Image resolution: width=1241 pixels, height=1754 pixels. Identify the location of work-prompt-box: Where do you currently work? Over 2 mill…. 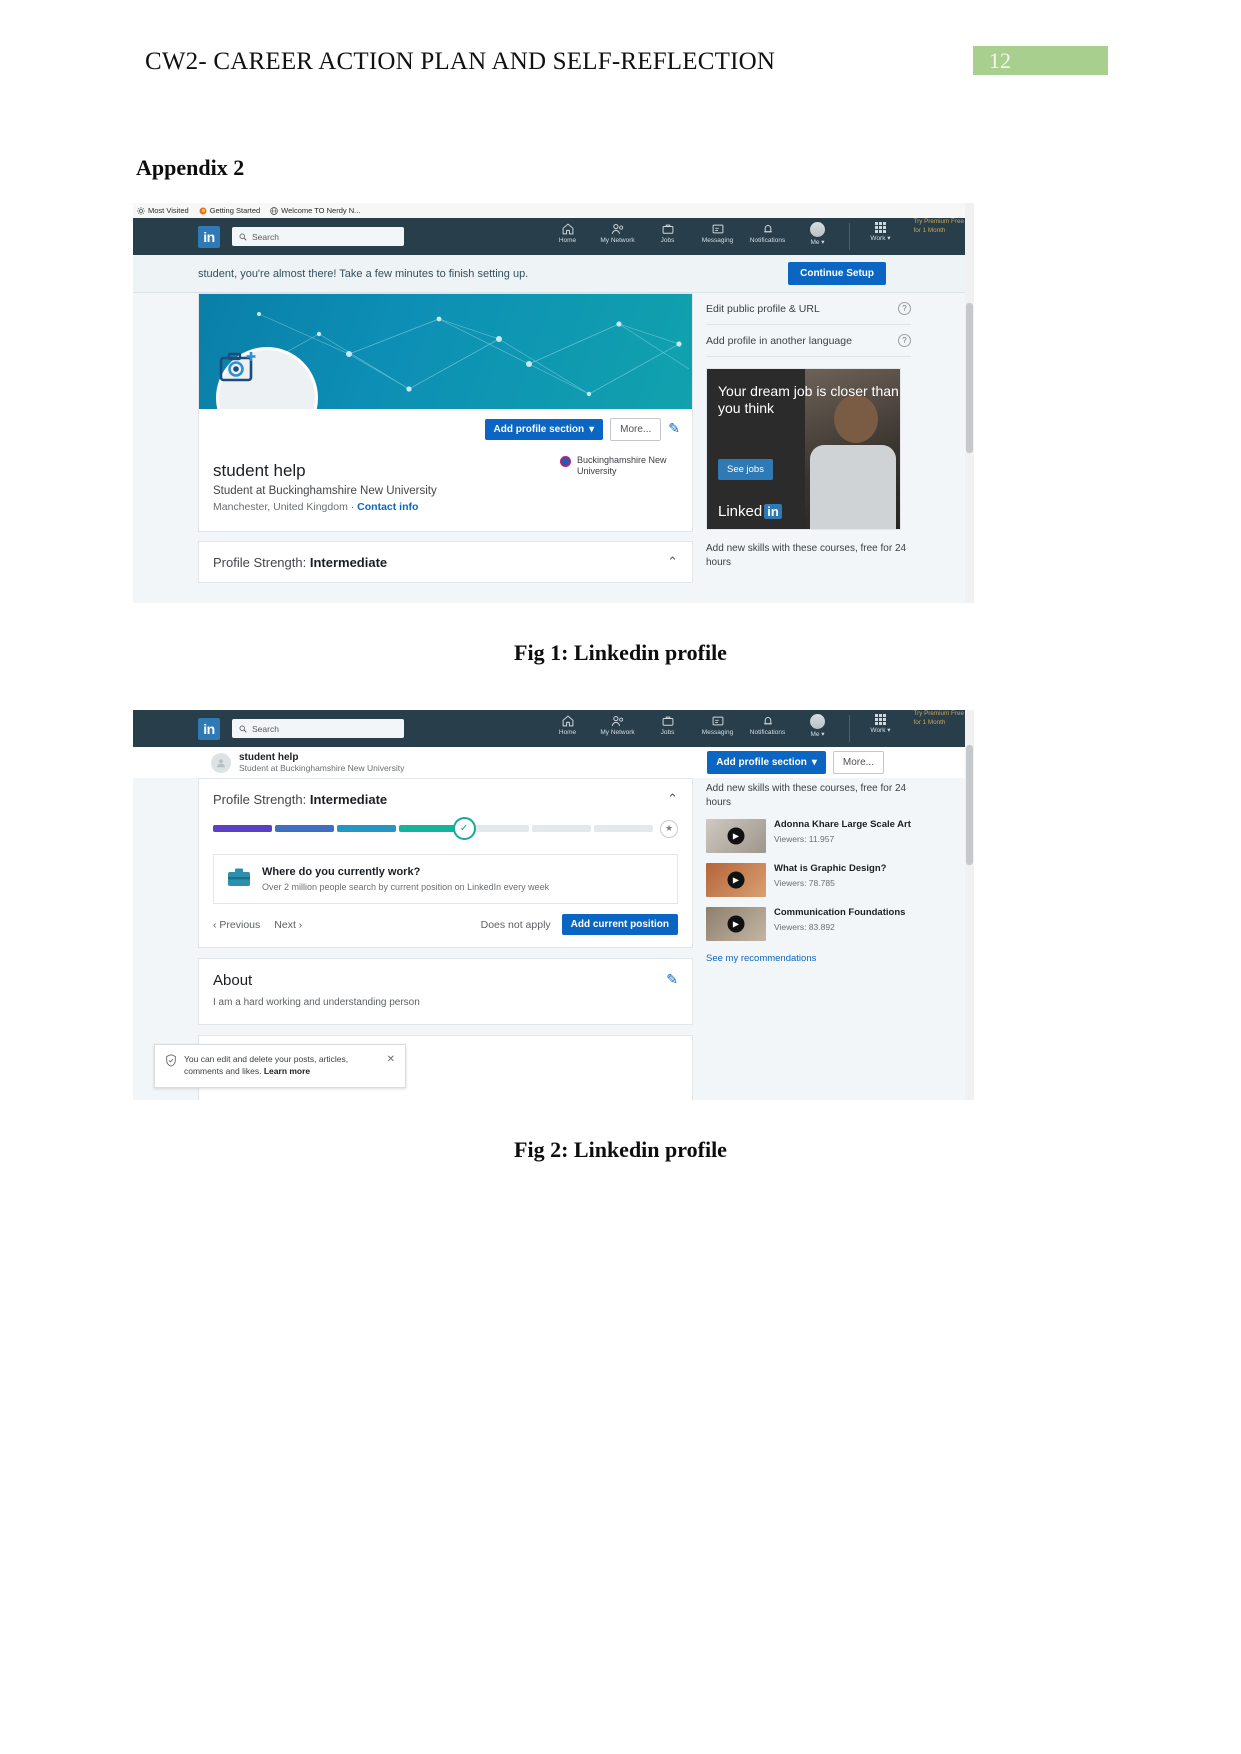
(445, 879).